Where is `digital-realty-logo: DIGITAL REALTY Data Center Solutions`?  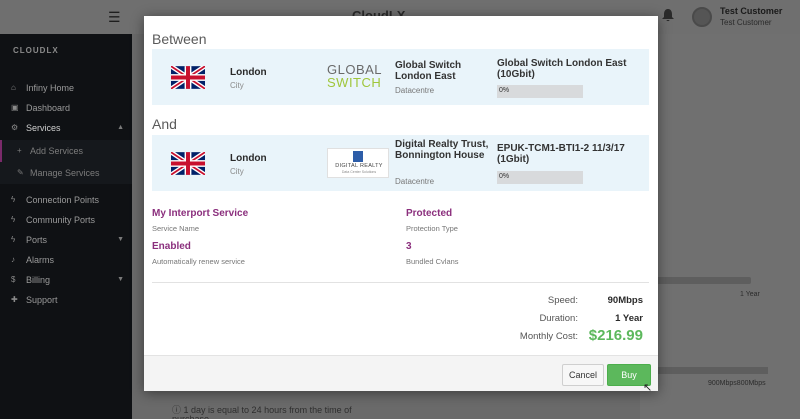 digital-realty-logo: DIGITAL REALTY Data Center Solutions is located at coordinates (358, 163).